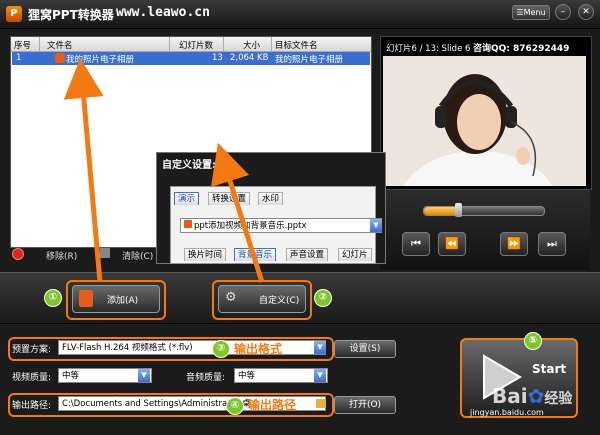 This screenshot has height=435, width=600. Describe the element at coordinates (83, 170) in the screenshot. I see `arrow-to-table` at that location.